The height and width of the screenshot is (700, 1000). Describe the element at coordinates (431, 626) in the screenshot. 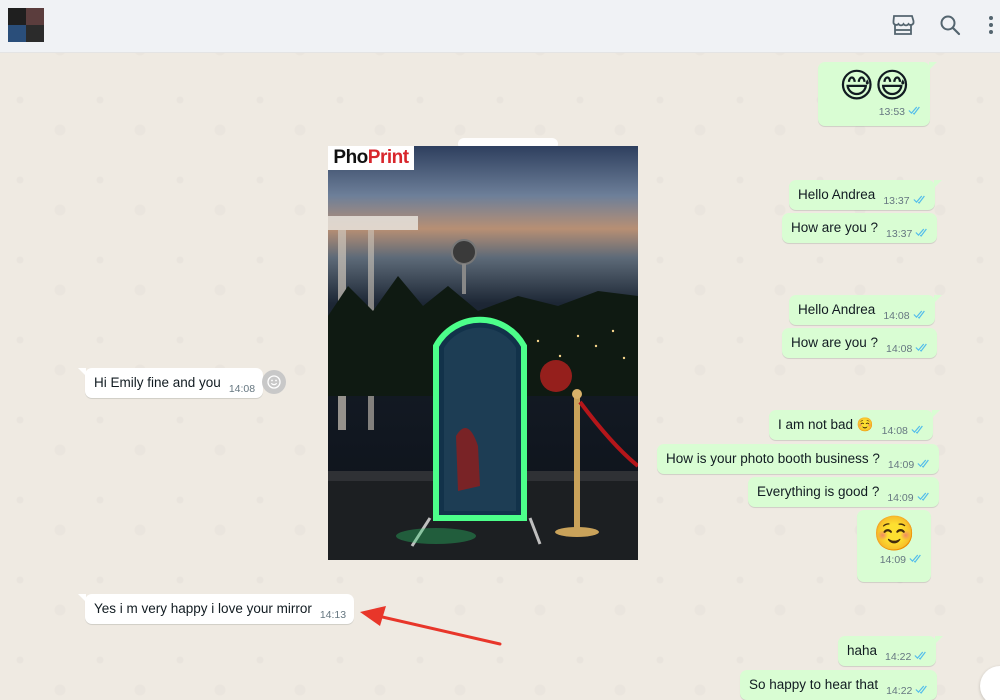

I see `annotation-arrow-icon` at that location.